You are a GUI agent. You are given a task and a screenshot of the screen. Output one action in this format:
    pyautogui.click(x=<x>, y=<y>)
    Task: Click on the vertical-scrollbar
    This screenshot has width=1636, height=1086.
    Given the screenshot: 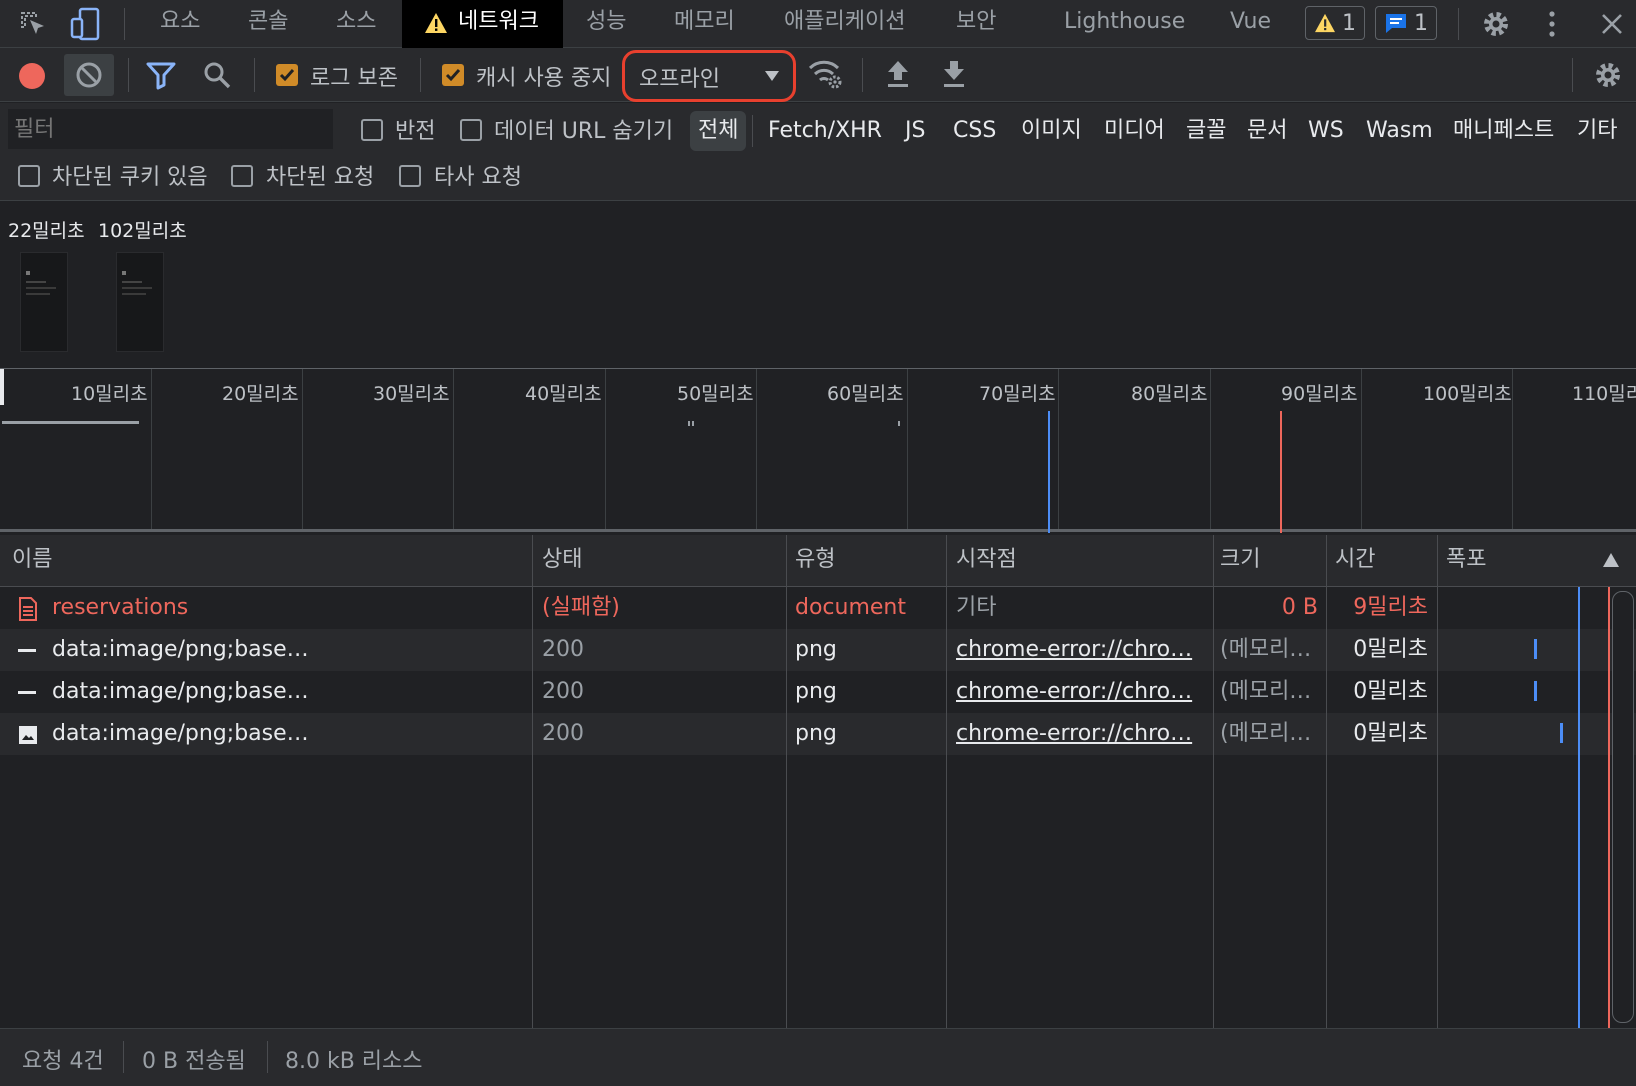 What is the action you would take?
    pyautogui.click(x=1623, y=807)
    